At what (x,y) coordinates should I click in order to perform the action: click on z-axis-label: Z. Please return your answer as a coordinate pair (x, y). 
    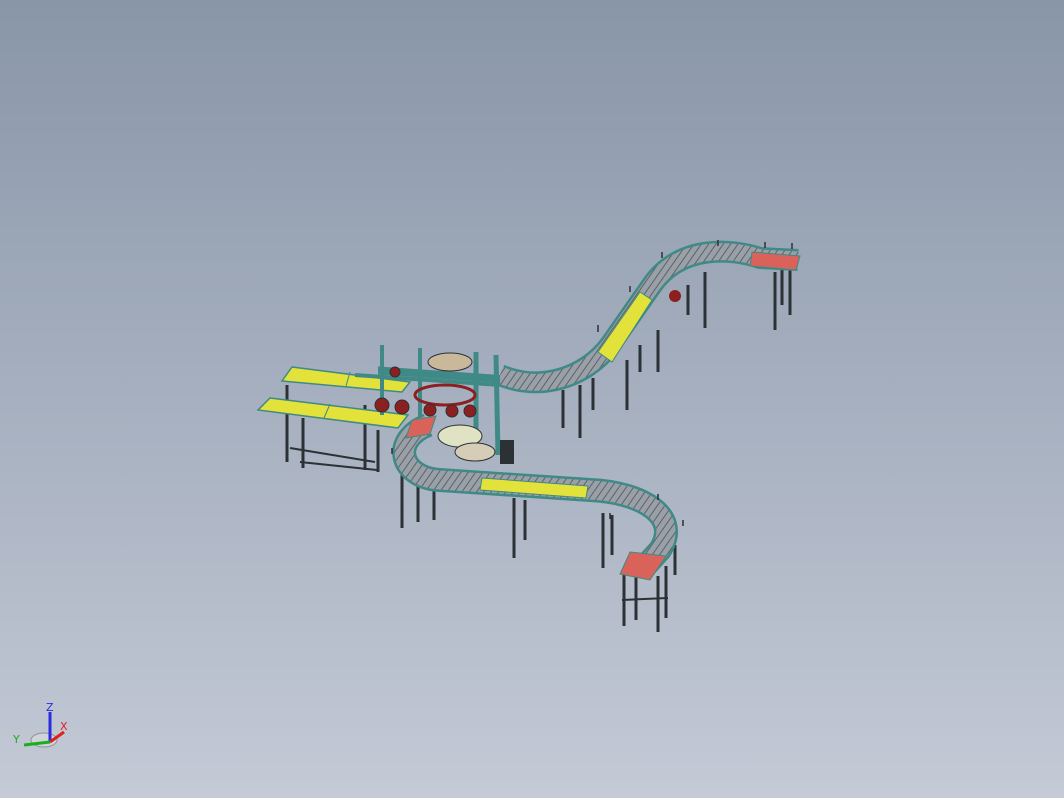
    Looking at the image, I should click on (50, 707).